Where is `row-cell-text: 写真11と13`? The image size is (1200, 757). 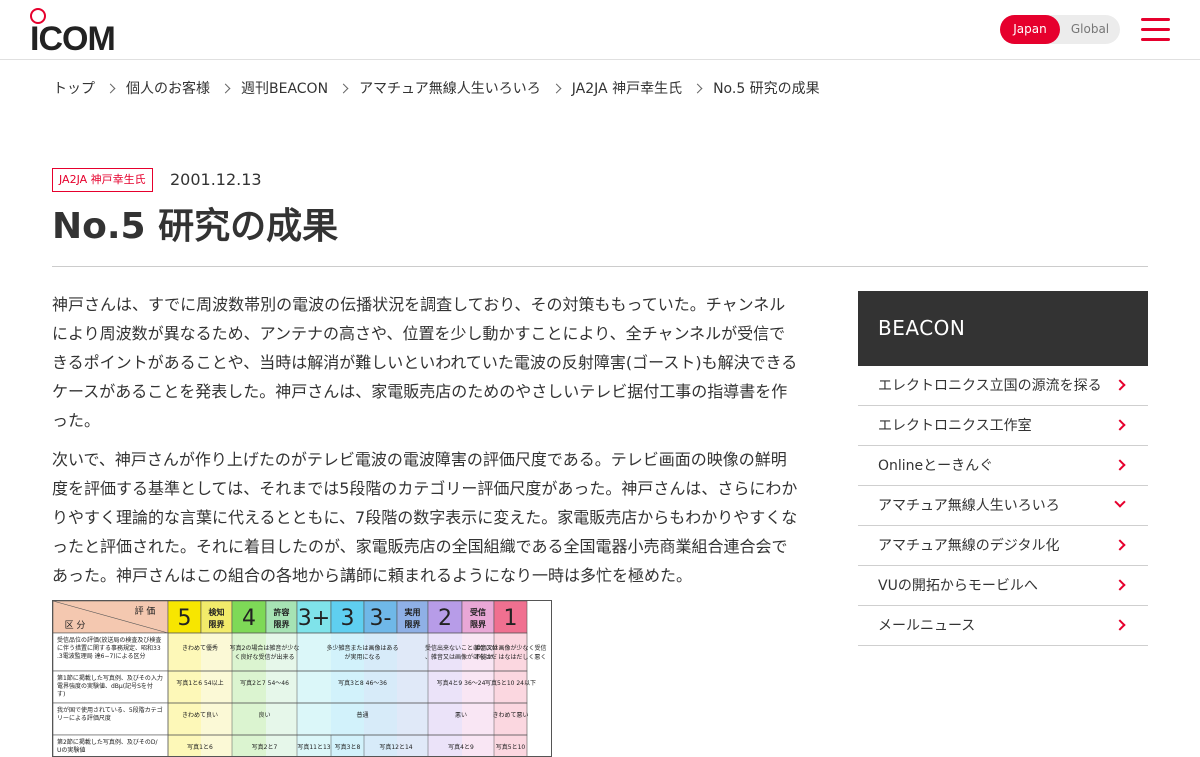 row-cell-text: 写真11と13 is located at coordinates (313, 747).